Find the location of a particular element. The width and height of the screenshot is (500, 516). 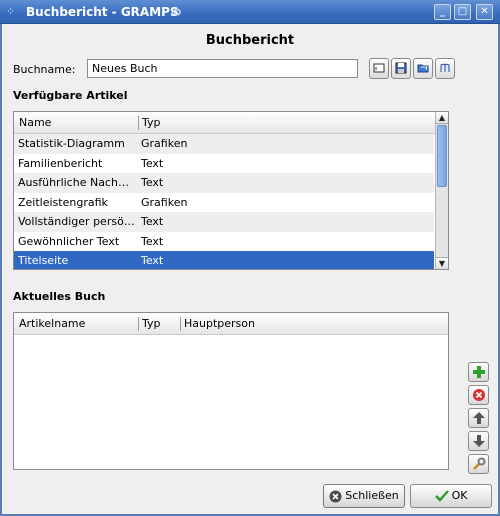

table-row: Ausführliche Nach… Text is located at coordinates (224, 183).